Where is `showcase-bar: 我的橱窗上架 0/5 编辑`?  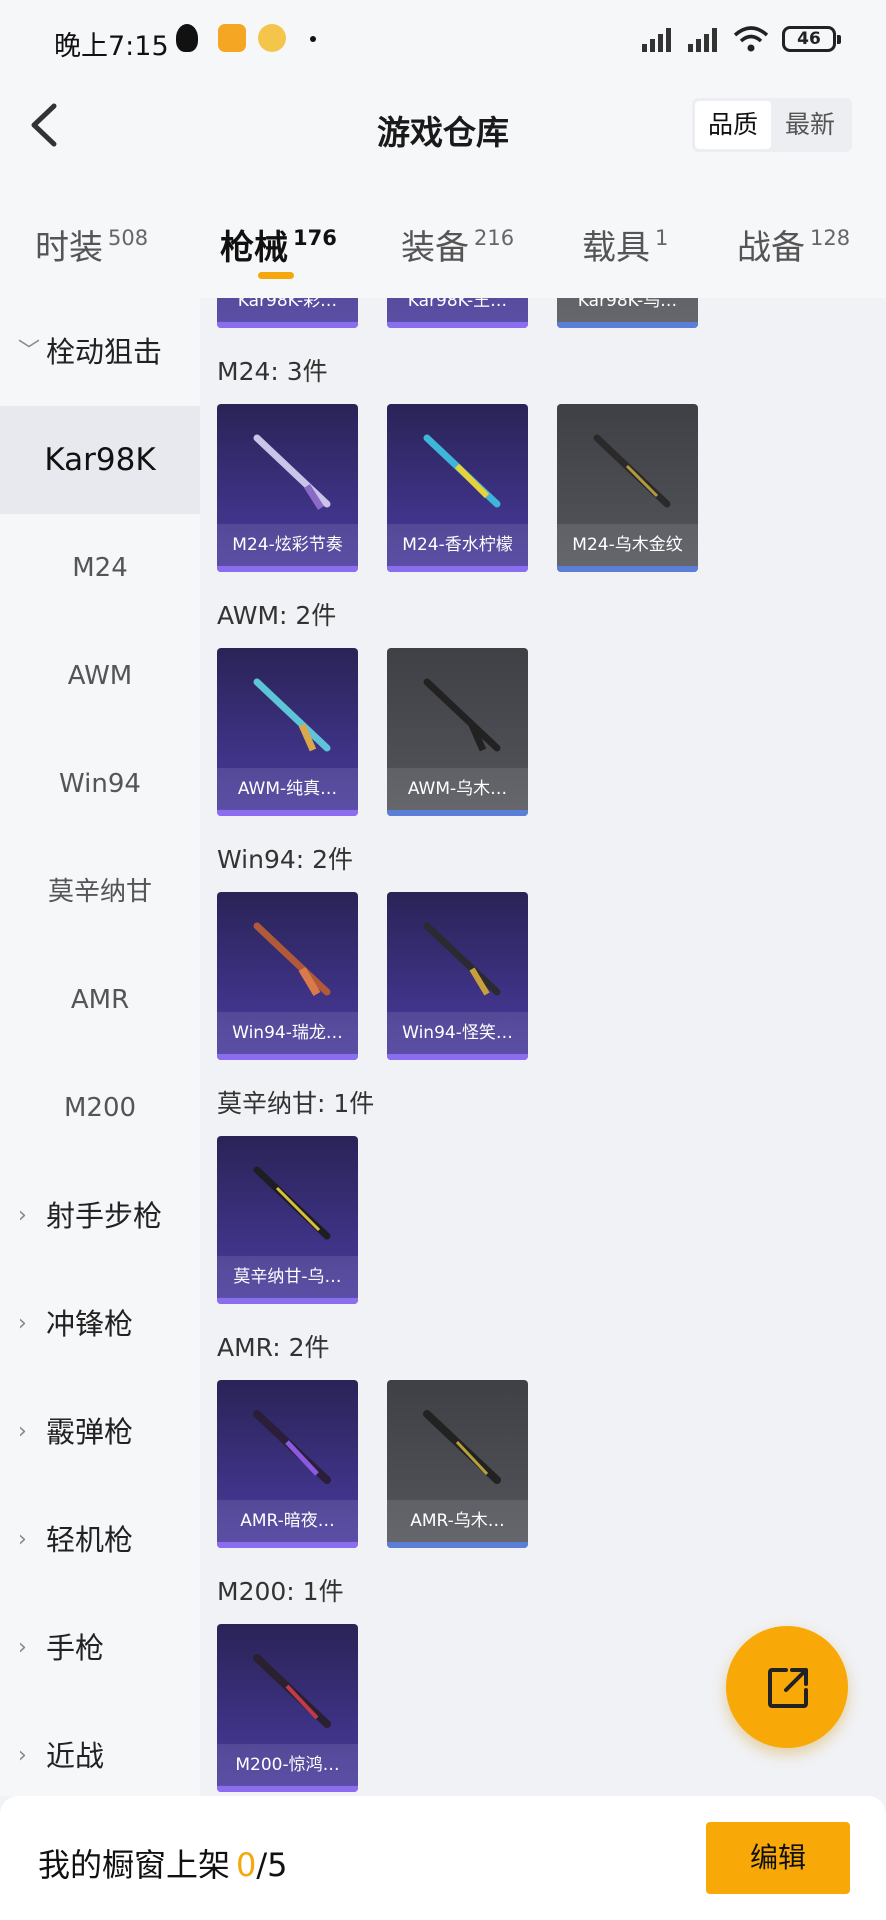 showcase-bar: 我的橱窗上架 0/5 编辑 is located at coordinates (443, 1858).